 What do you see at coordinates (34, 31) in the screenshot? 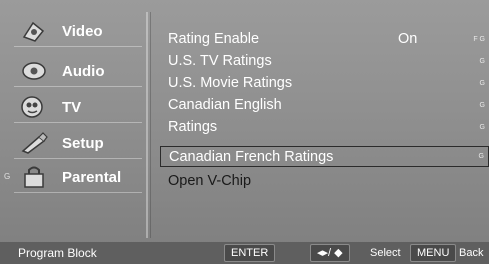
I see `video-icon` at bounding box center [34, 31].